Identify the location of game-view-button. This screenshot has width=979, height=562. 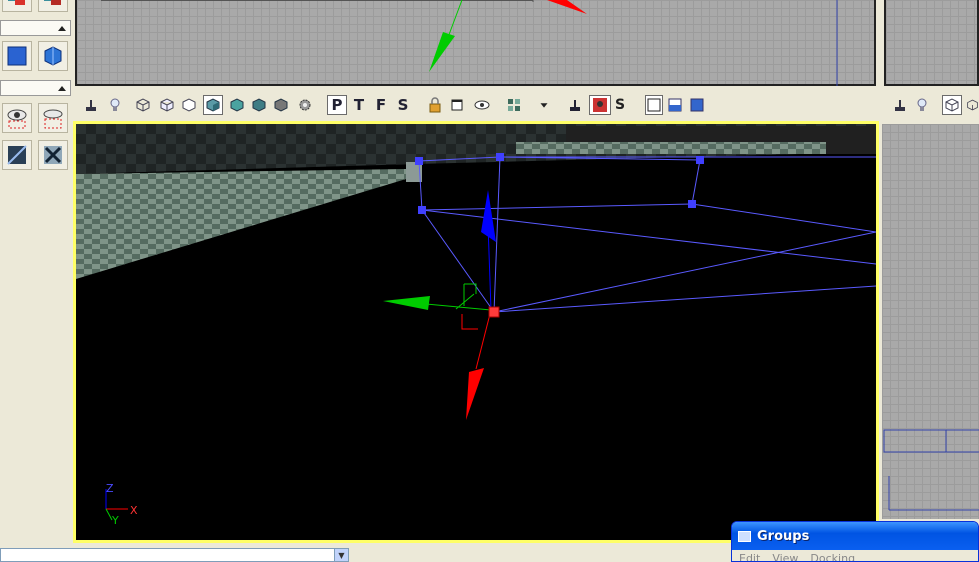
(575, 105).